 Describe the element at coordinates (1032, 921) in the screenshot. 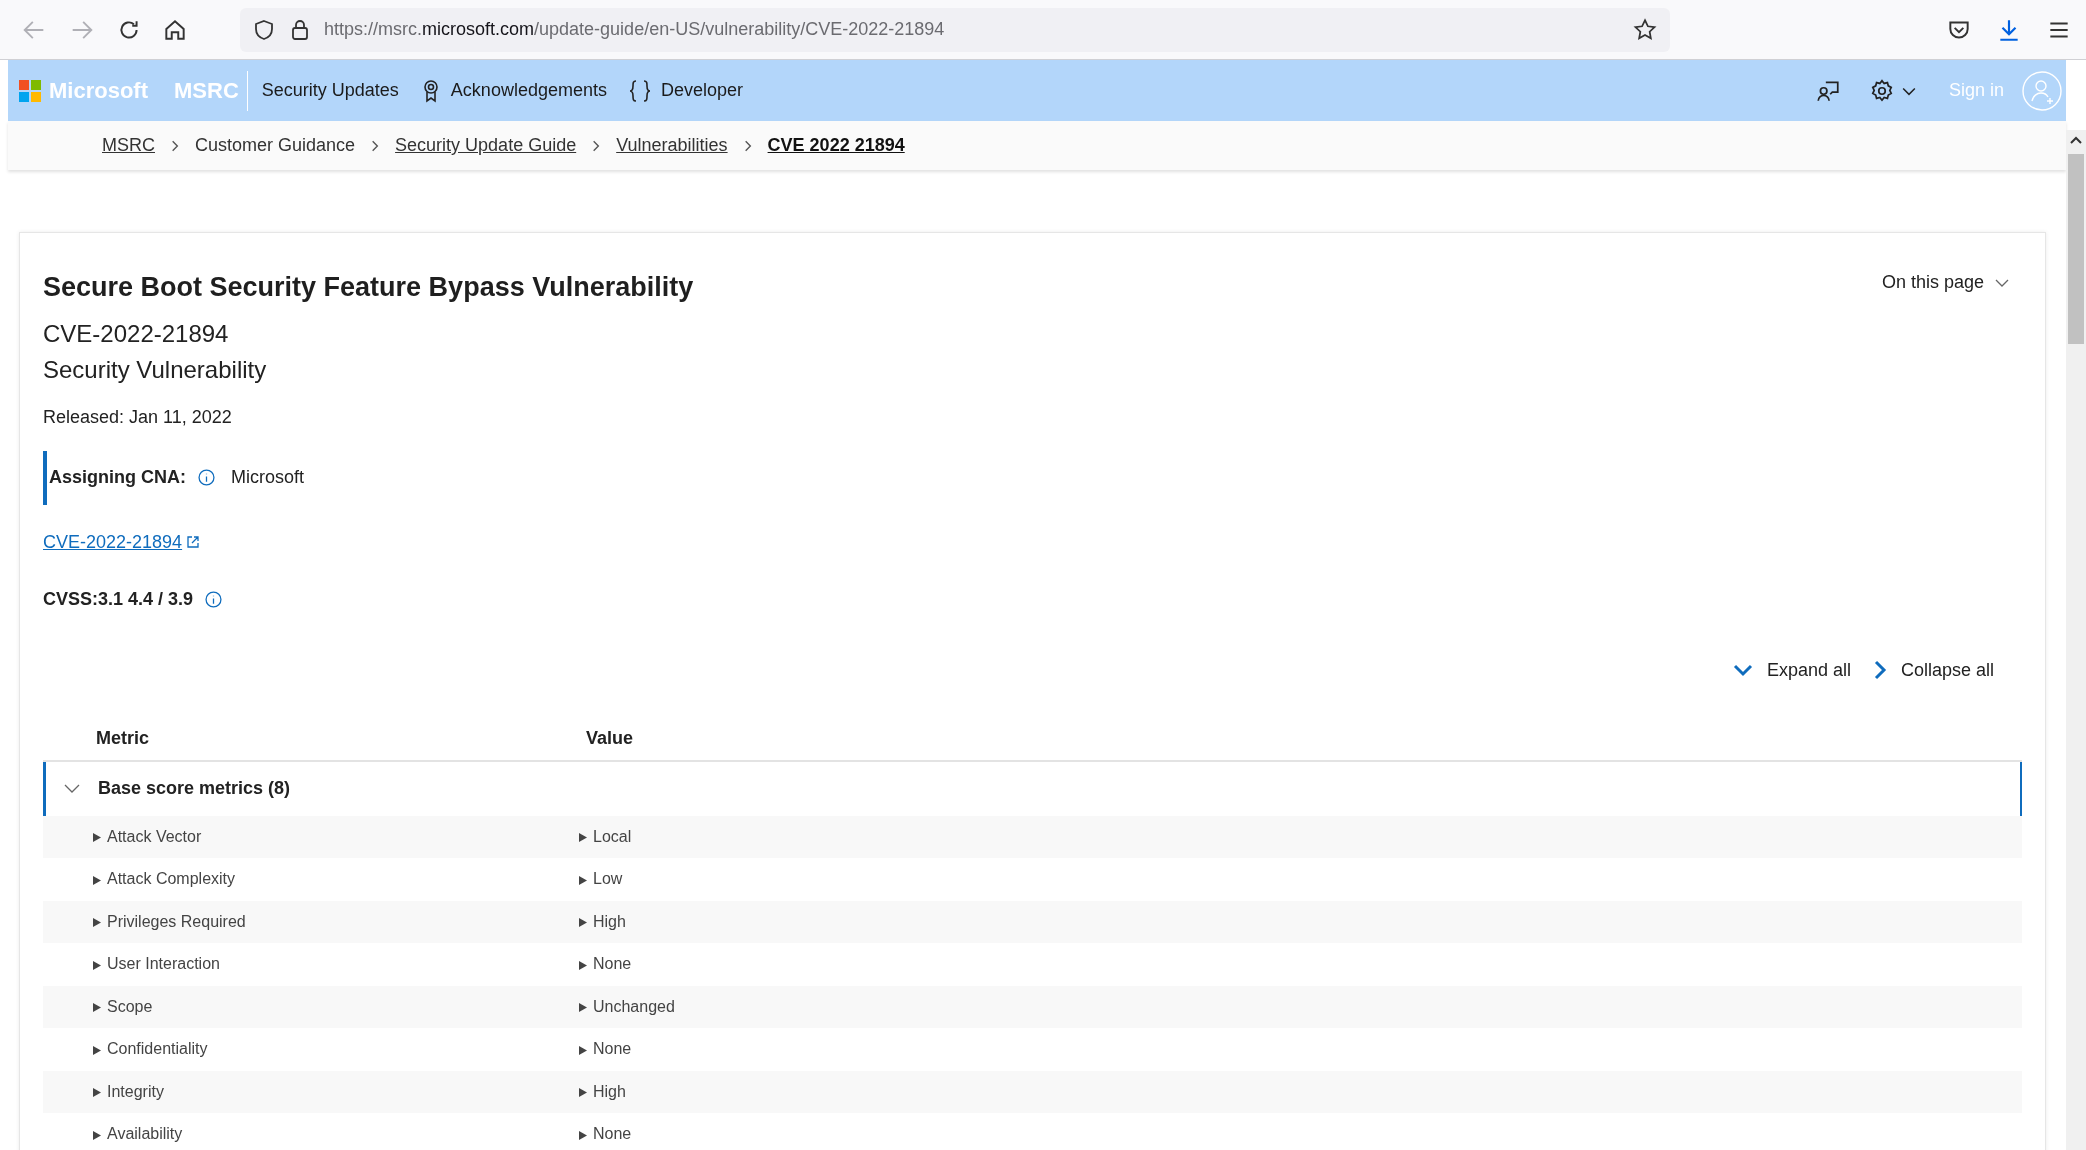

I see `table-row: Privileges Required High` at that location.